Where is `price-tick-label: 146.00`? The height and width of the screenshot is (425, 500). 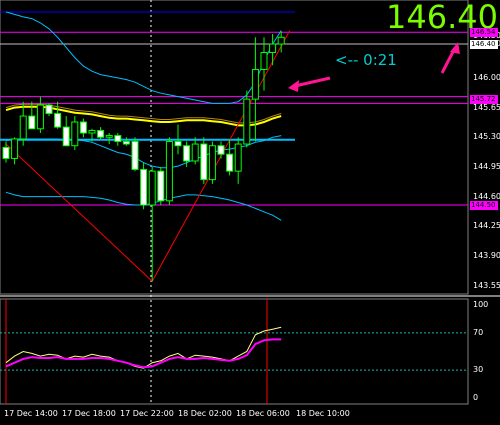
price-tick-label: 146.00 is located at coordinates (486, 77).